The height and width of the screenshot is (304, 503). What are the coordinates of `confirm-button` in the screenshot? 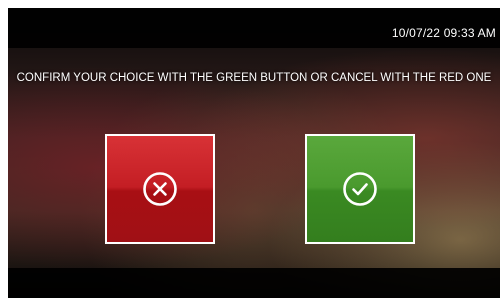 It's located at (360, 189).